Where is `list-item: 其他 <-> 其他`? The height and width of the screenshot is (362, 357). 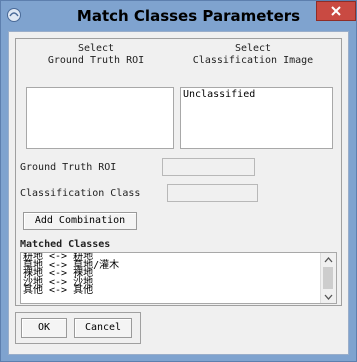
list-item: 其他 <-> 其他 is located at coordinates (178, 291).